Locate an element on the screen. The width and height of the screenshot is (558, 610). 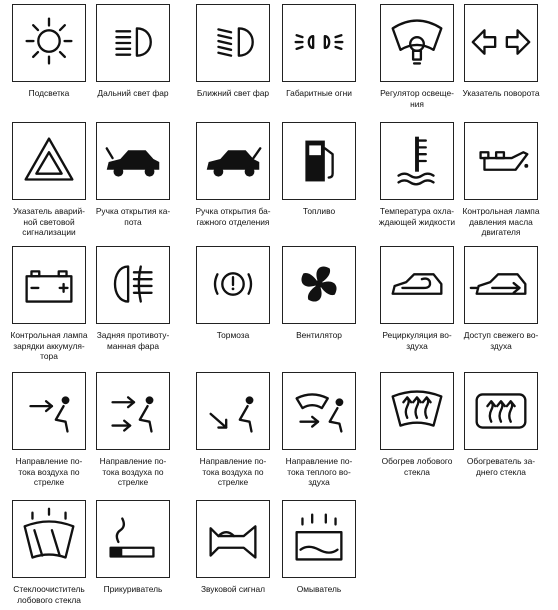
oil-pressure-icon is located at coordinates (501, 161).